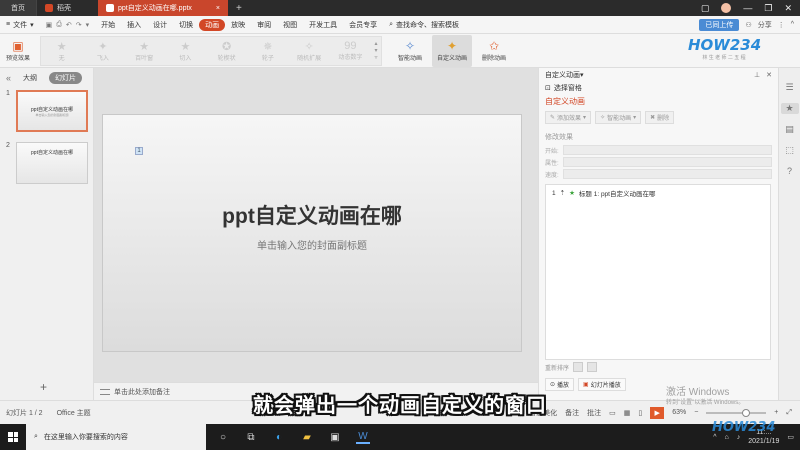 The width and height of the screenshot is (800, 450). What do you see at coordinates (134, 25) in the screenshot?
I see `menu-item-insert: 插入` at bounding box center [134, 25].